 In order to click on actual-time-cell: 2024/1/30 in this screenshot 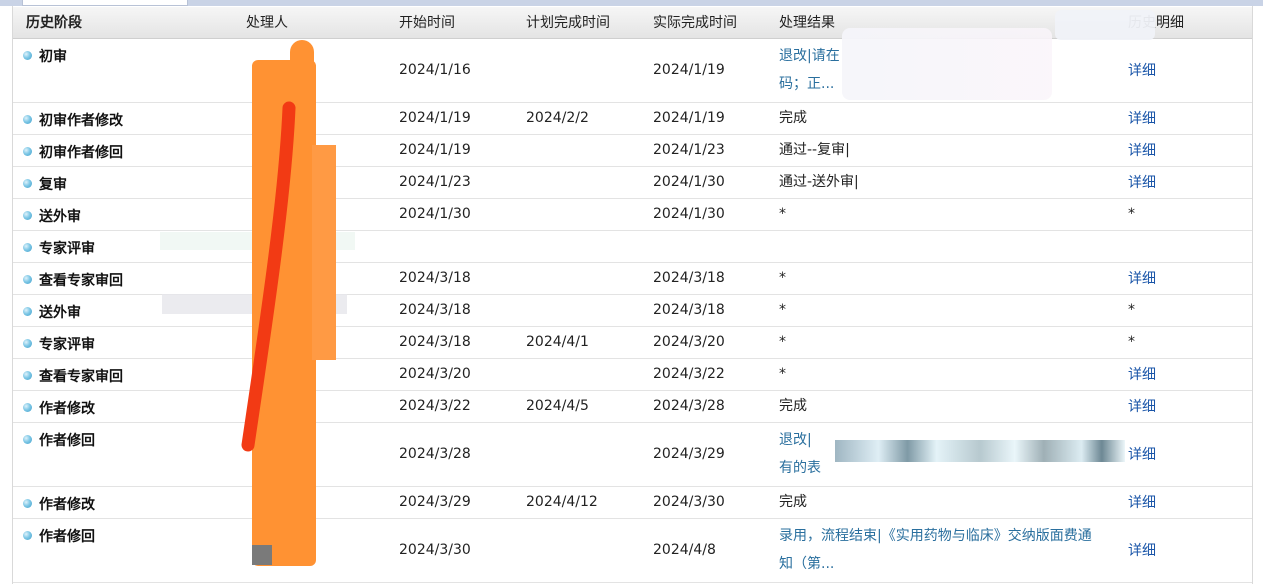, I will do `click(716, 182)`.